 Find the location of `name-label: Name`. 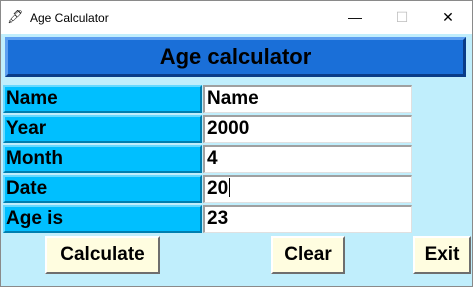

name-label: Name is located at coordinates (102, 99).